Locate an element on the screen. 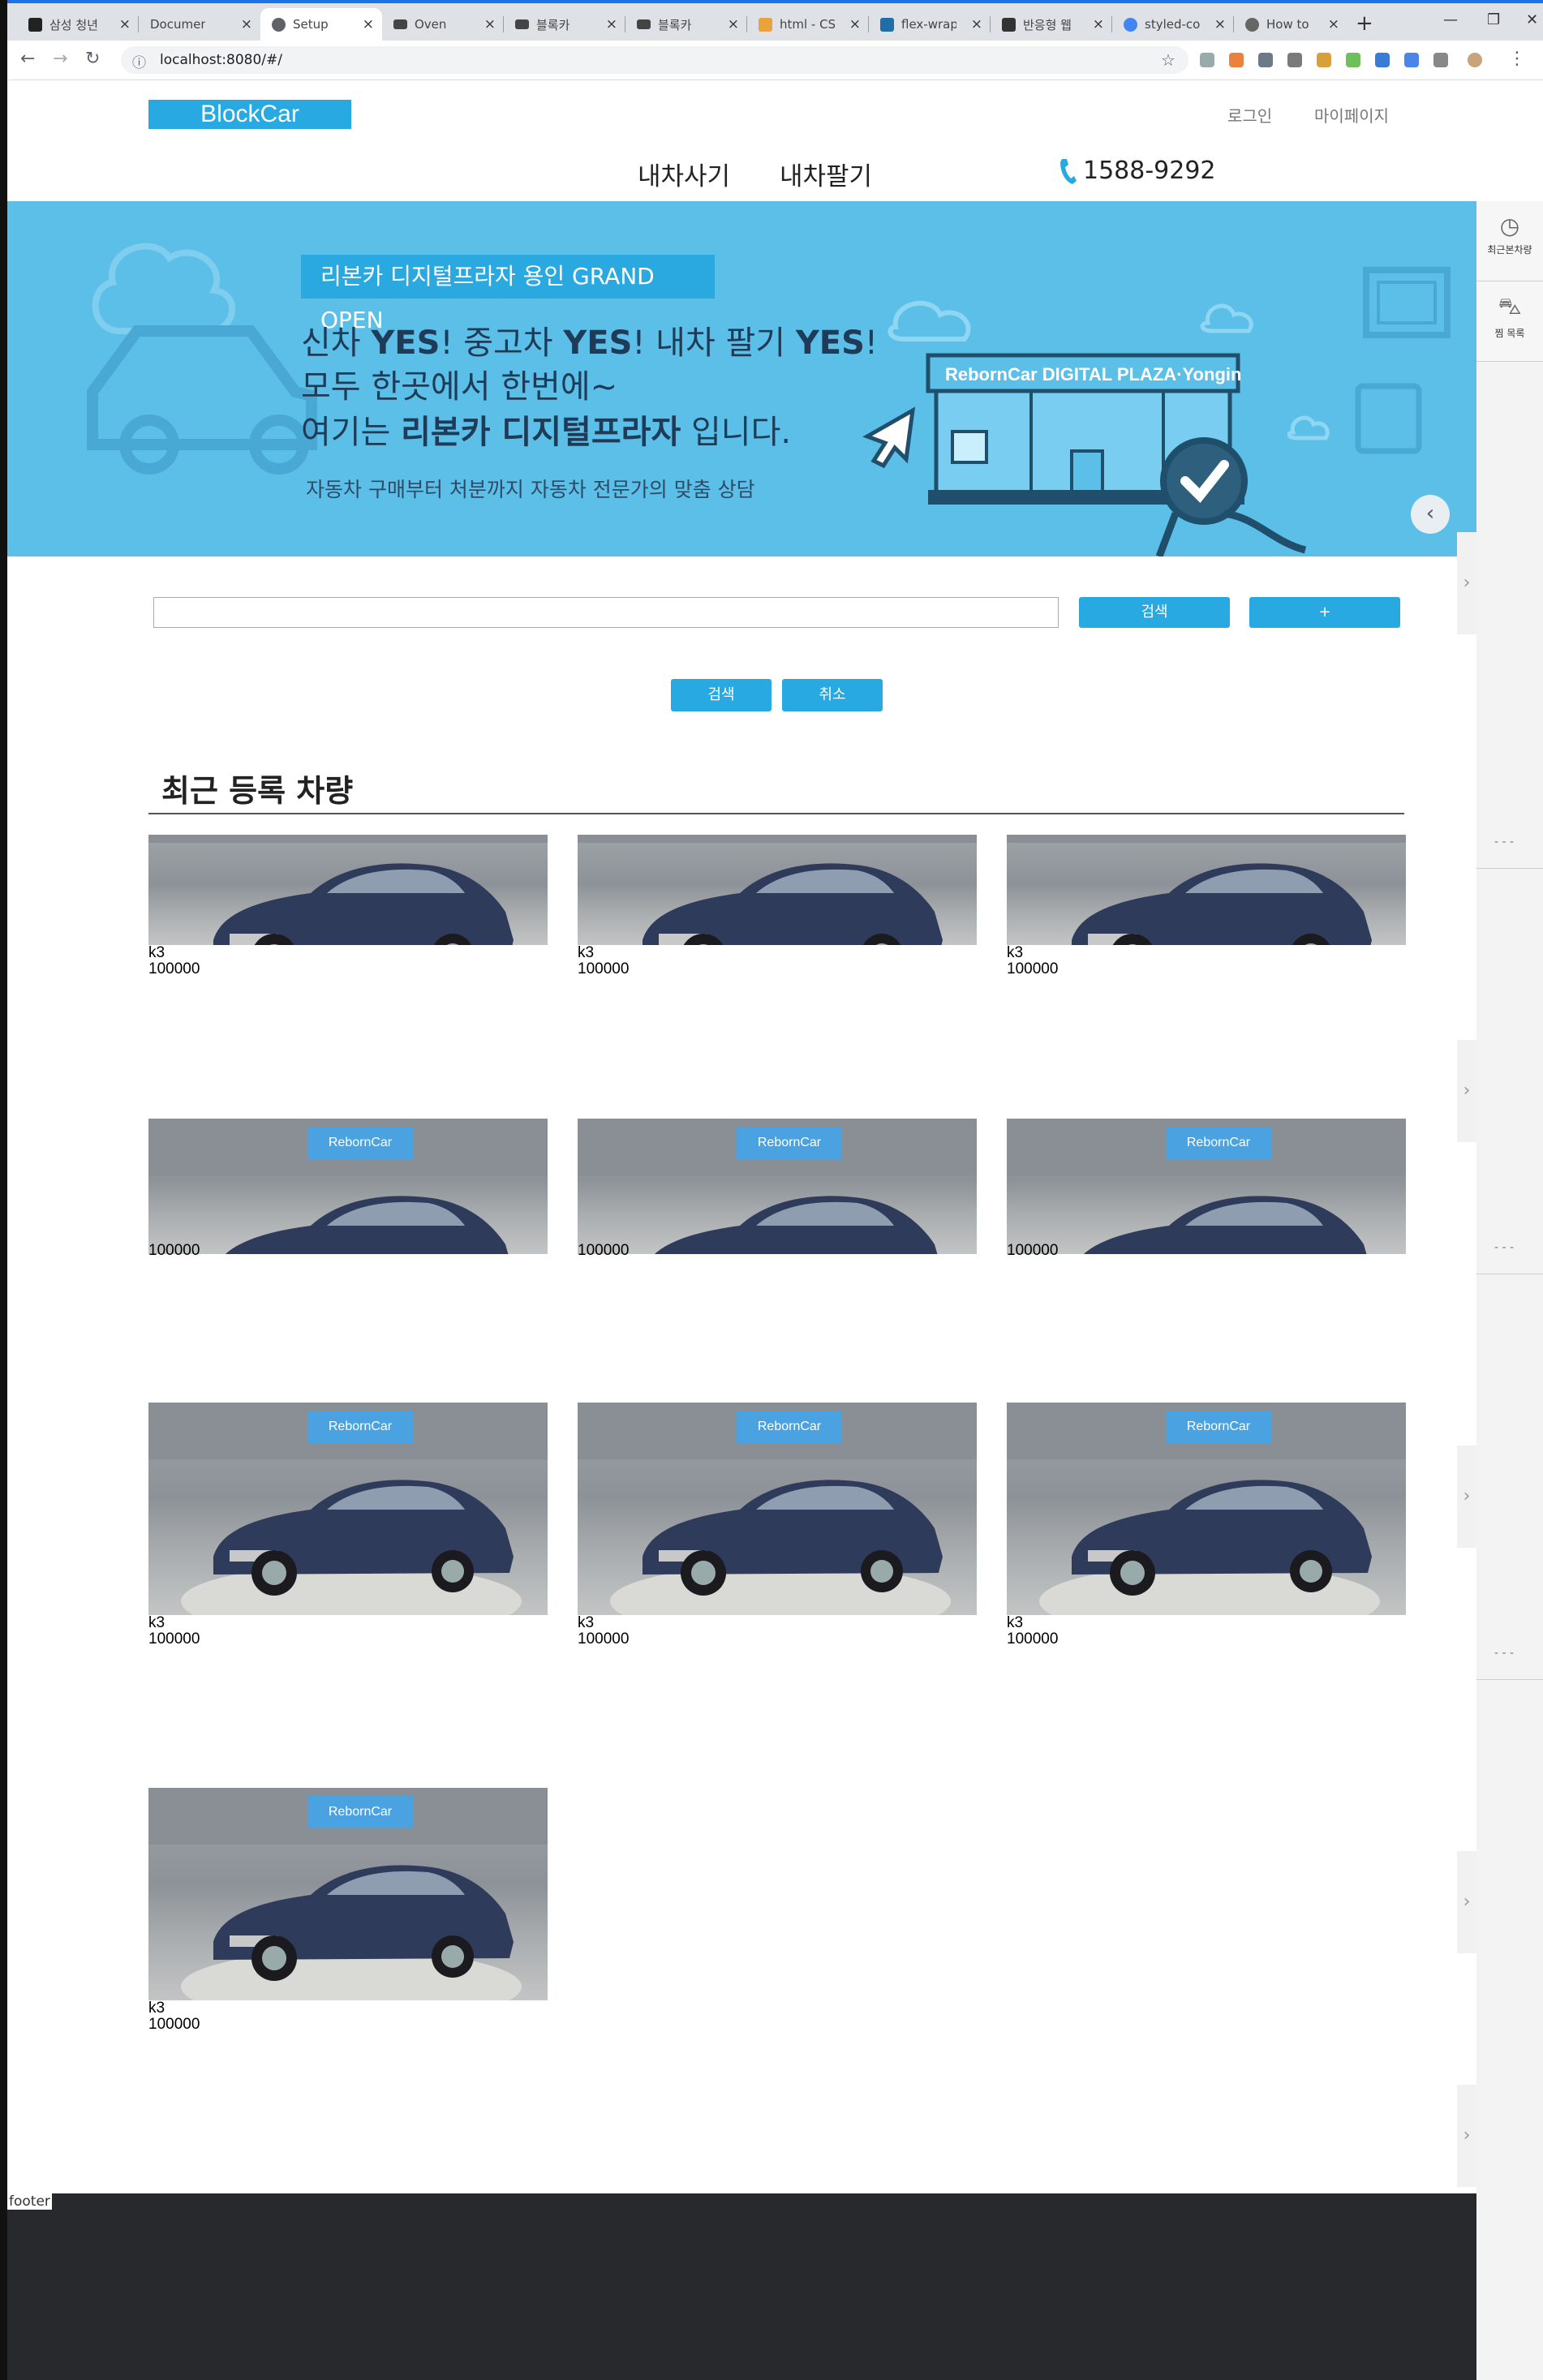 This screenshot has height=2380, width=1543. profile-avatar is located at coordinates (1475, 60).